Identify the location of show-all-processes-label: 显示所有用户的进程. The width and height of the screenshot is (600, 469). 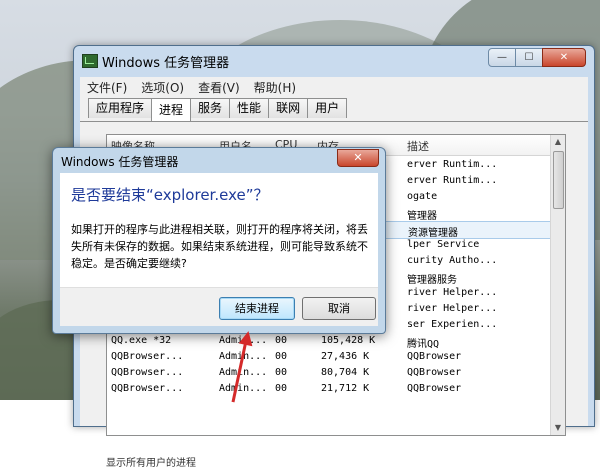
(335, 461).